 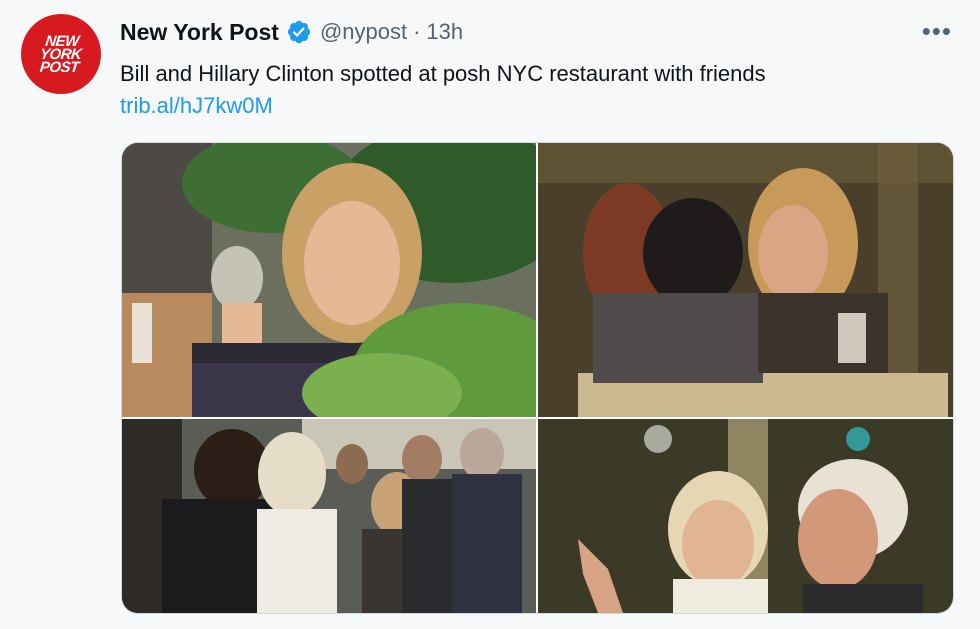 What do you see at coordinates (329, 516) in the screenshot?
I see `photo-group-greeting` at bounding box center [329, 516].